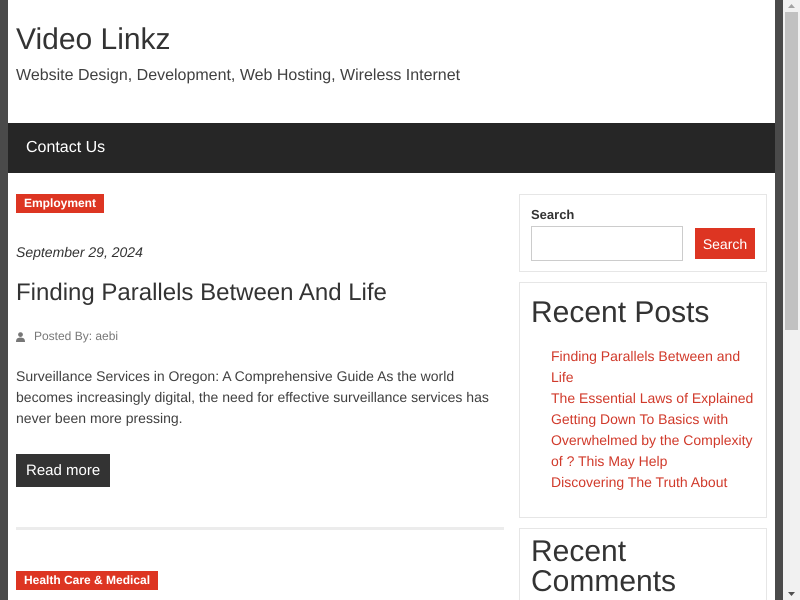  Describe the element at coordinates (260, 293) in the screenshot. I see `post-title: Finding Parallels Between And Life` at that location.